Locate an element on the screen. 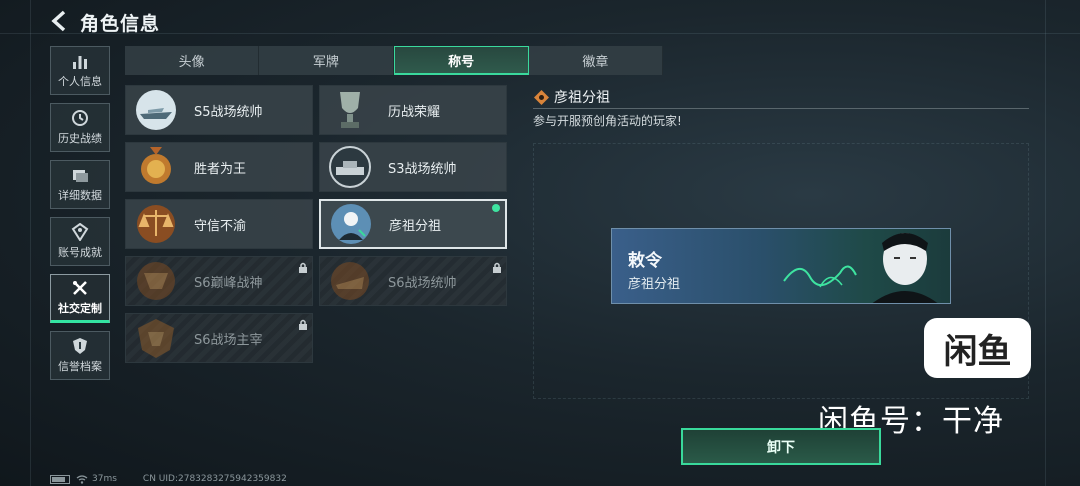  detail-description: 参与开服预创角活动的玩家! is located at coordinates (607, 121).